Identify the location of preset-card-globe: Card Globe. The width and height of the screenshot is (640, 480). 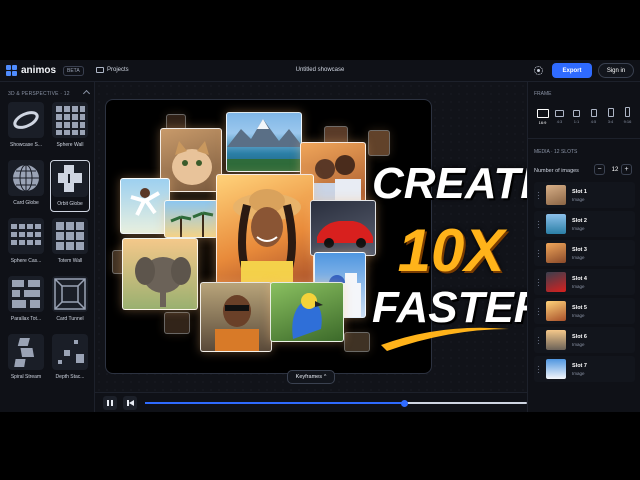
(26, 186).